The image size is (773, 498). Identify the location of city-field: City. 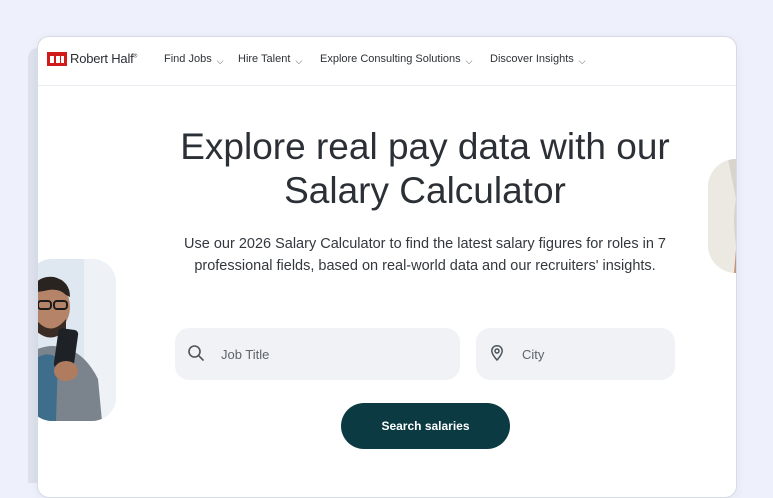
(575, 354).